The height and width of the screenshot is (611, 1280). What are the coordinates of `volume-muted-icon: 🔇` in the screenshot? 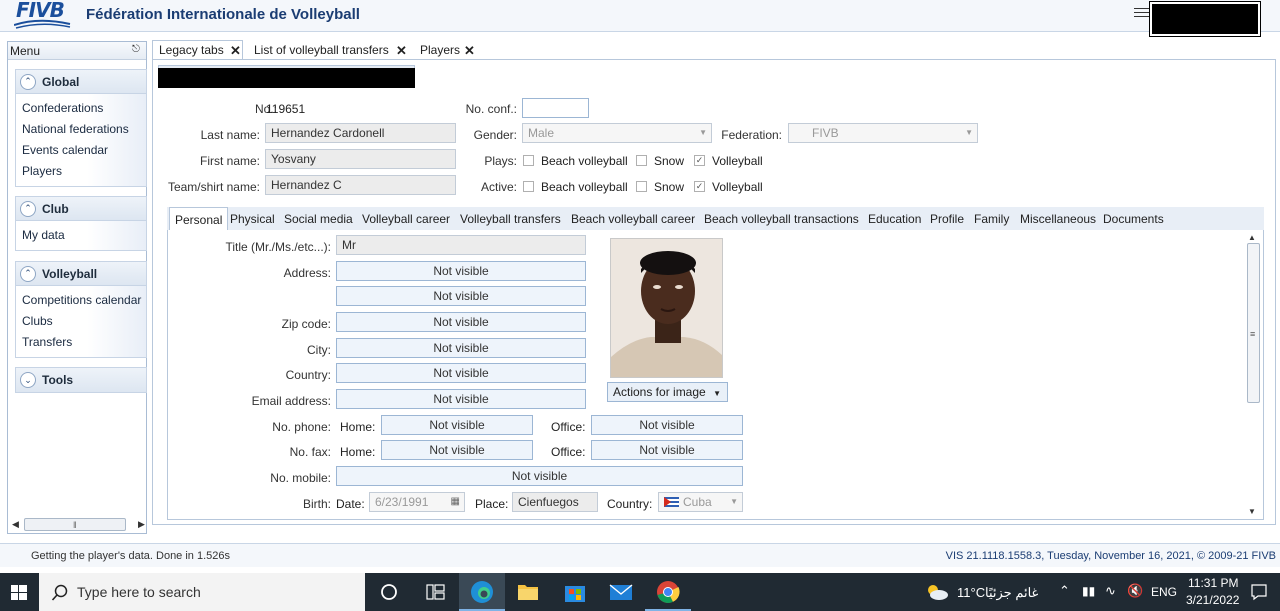 It's located at (1135, 591).